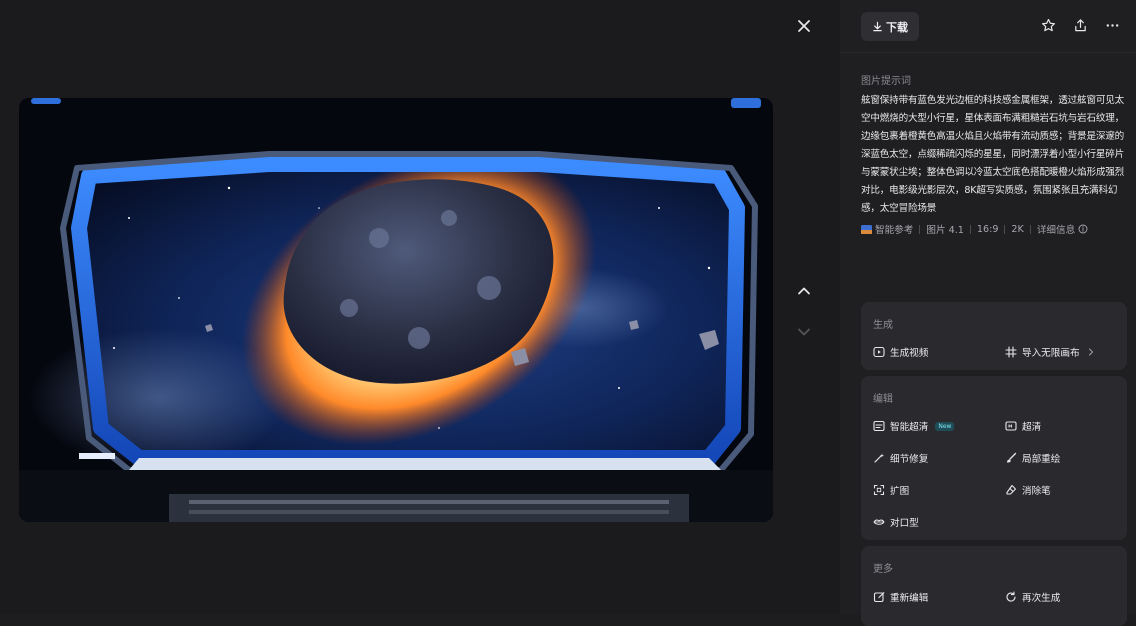  Describe the element at coordinates (804, 26) in the screenshot. I see `close-icon` at that location.